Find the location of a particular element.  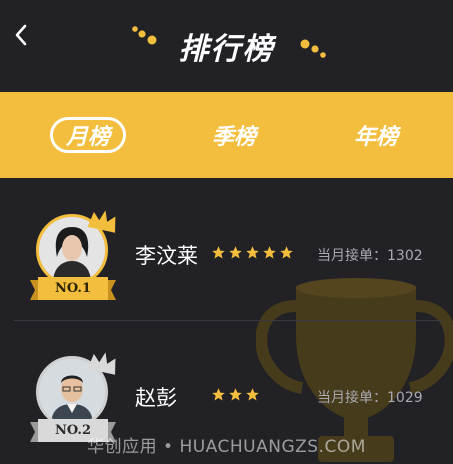

monthly-orders: 当月接单：1029 is located at coordinates (370, 398).